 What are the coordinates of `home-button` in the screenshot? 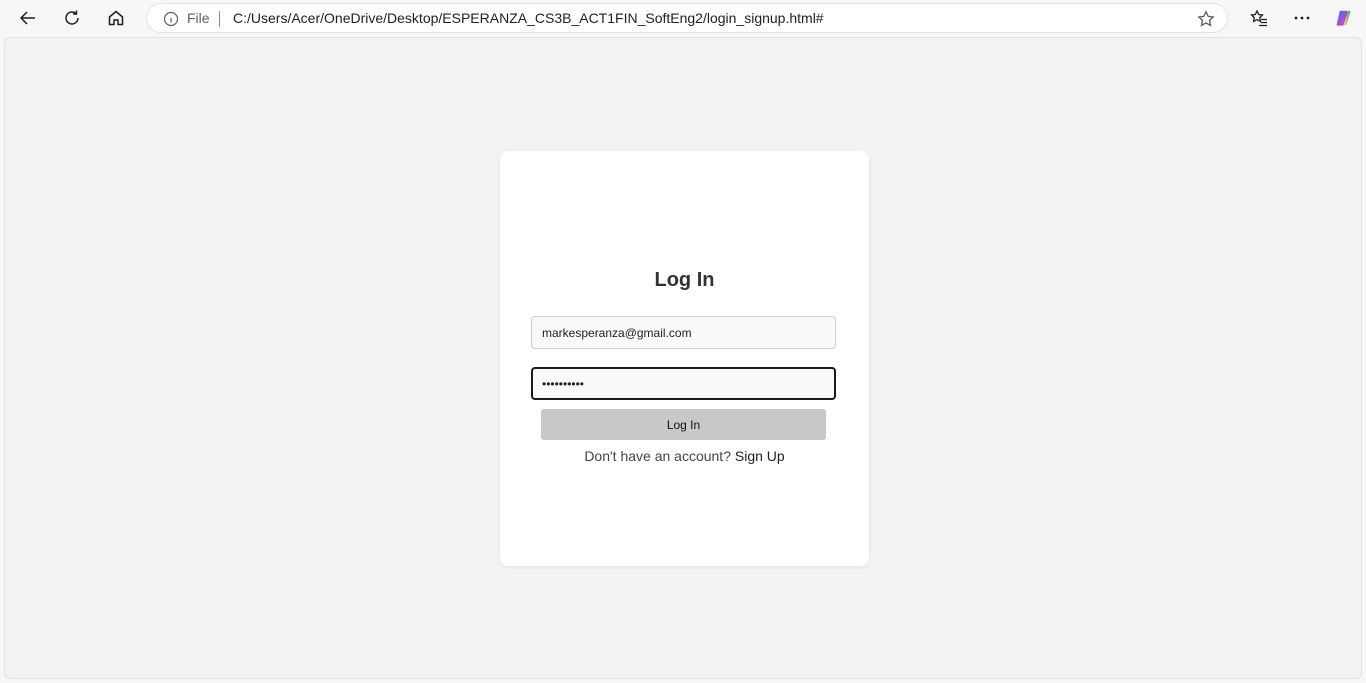 It's located at (116, 18).